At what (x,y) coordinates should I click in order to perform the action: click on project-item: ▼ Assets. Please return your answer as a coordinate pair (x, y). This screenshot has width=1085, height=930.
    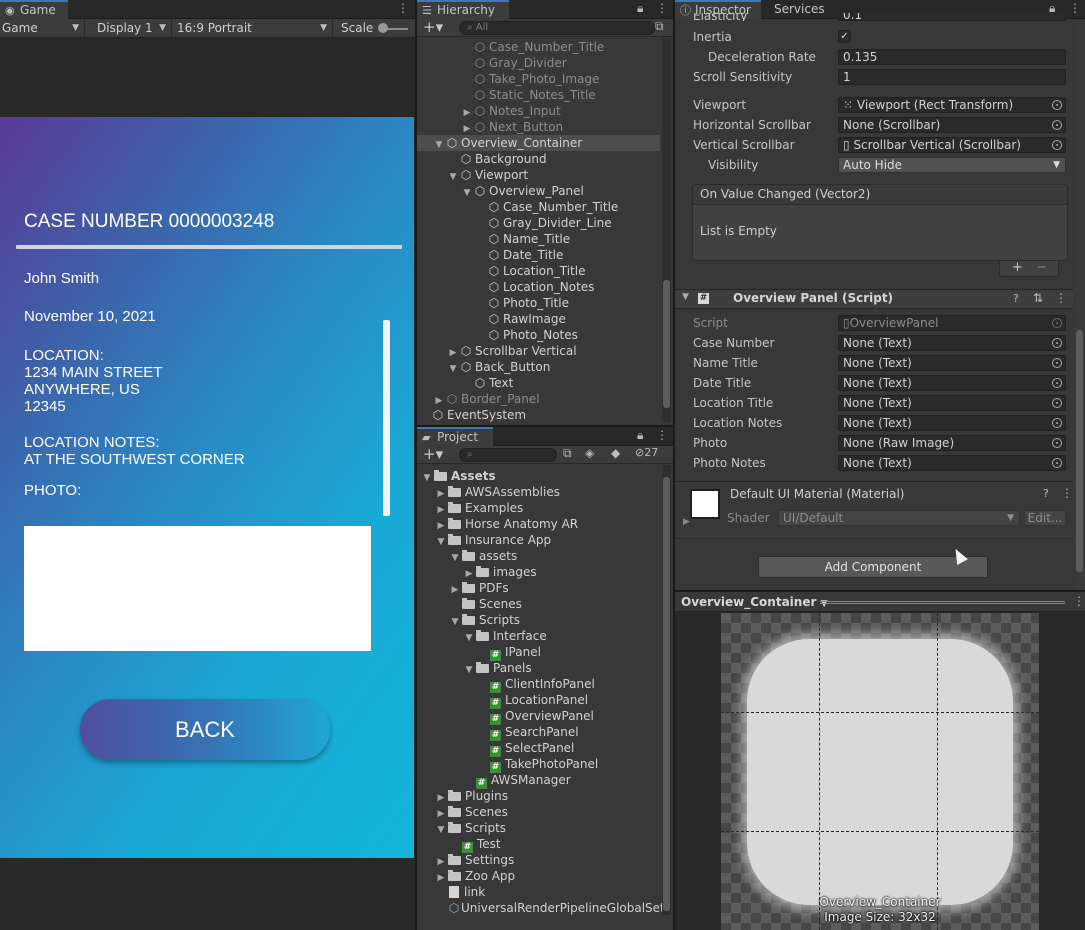
    Looking at the image, I should click on (538, 476).